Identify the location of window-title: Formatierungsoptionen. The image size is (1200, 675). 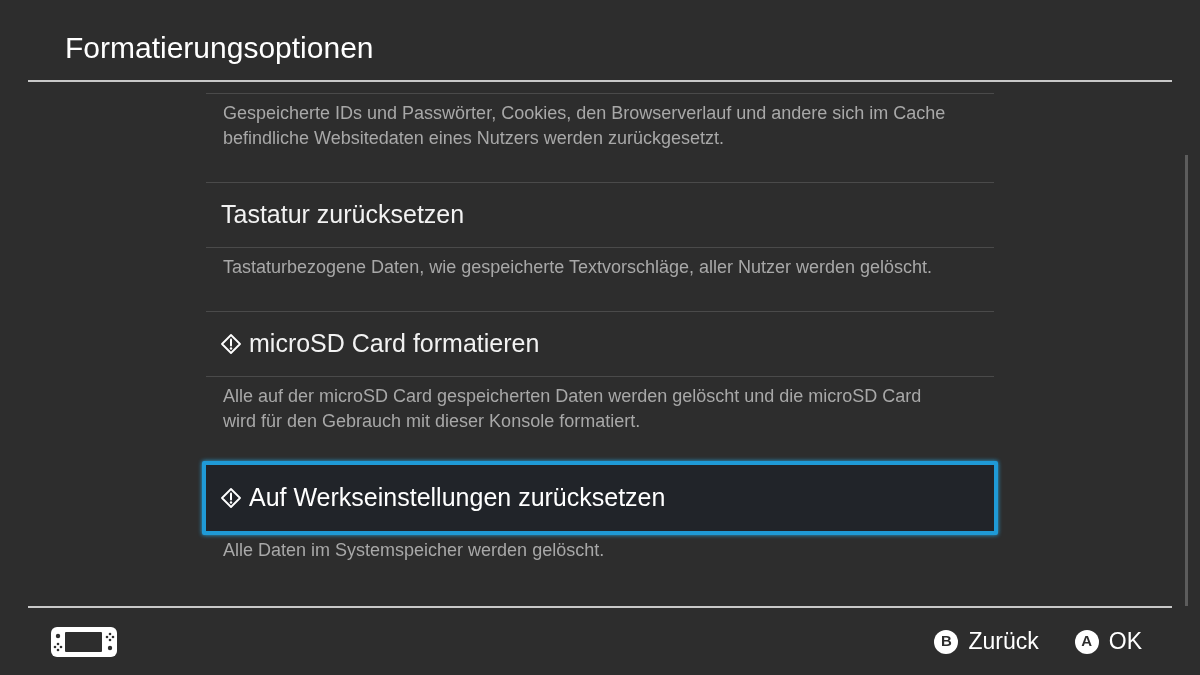
(219, 47).